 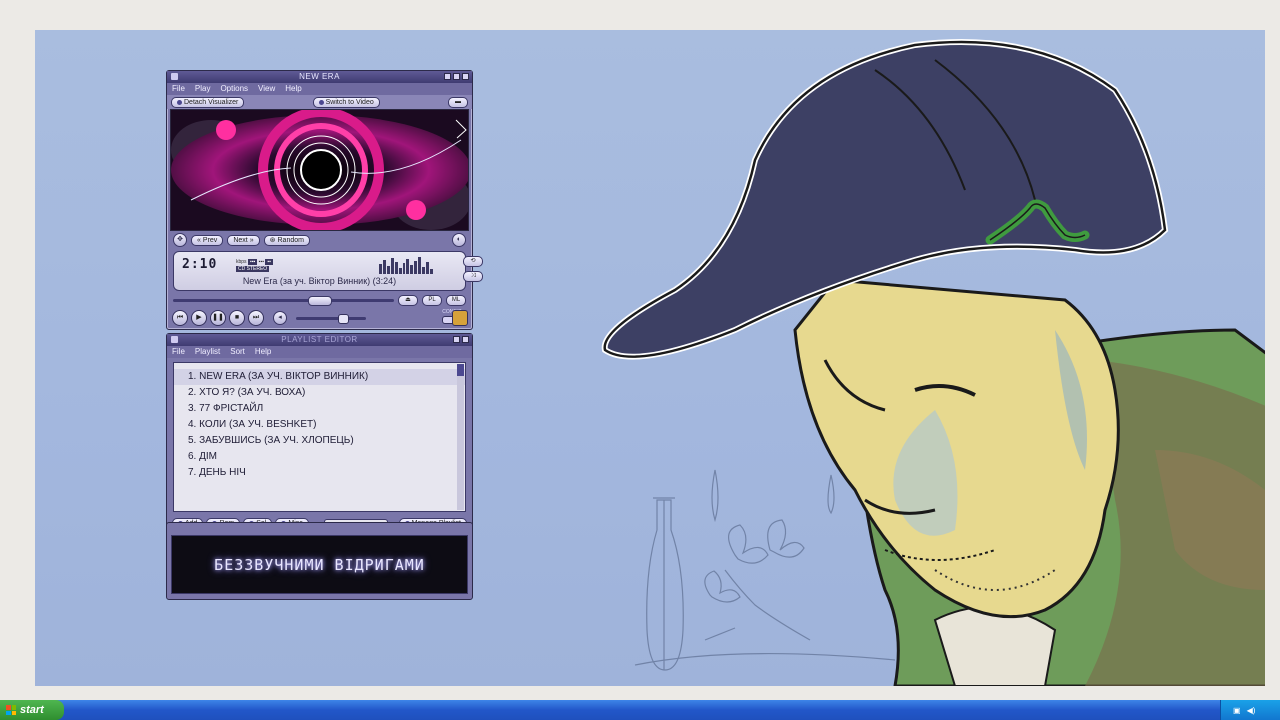 What do you see at coordinates (272, 240) in the screenshot?
I see `shuffle-icon: ⊛` at bounding box center [272, 240].